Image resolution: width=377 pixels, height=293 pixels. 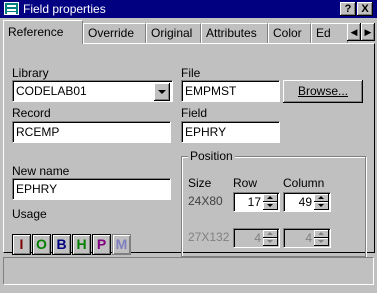 What do you see at coordinates (101, 244) in the screenshot?
I see `usage-program-button: P` at bounding box center [101, 244].